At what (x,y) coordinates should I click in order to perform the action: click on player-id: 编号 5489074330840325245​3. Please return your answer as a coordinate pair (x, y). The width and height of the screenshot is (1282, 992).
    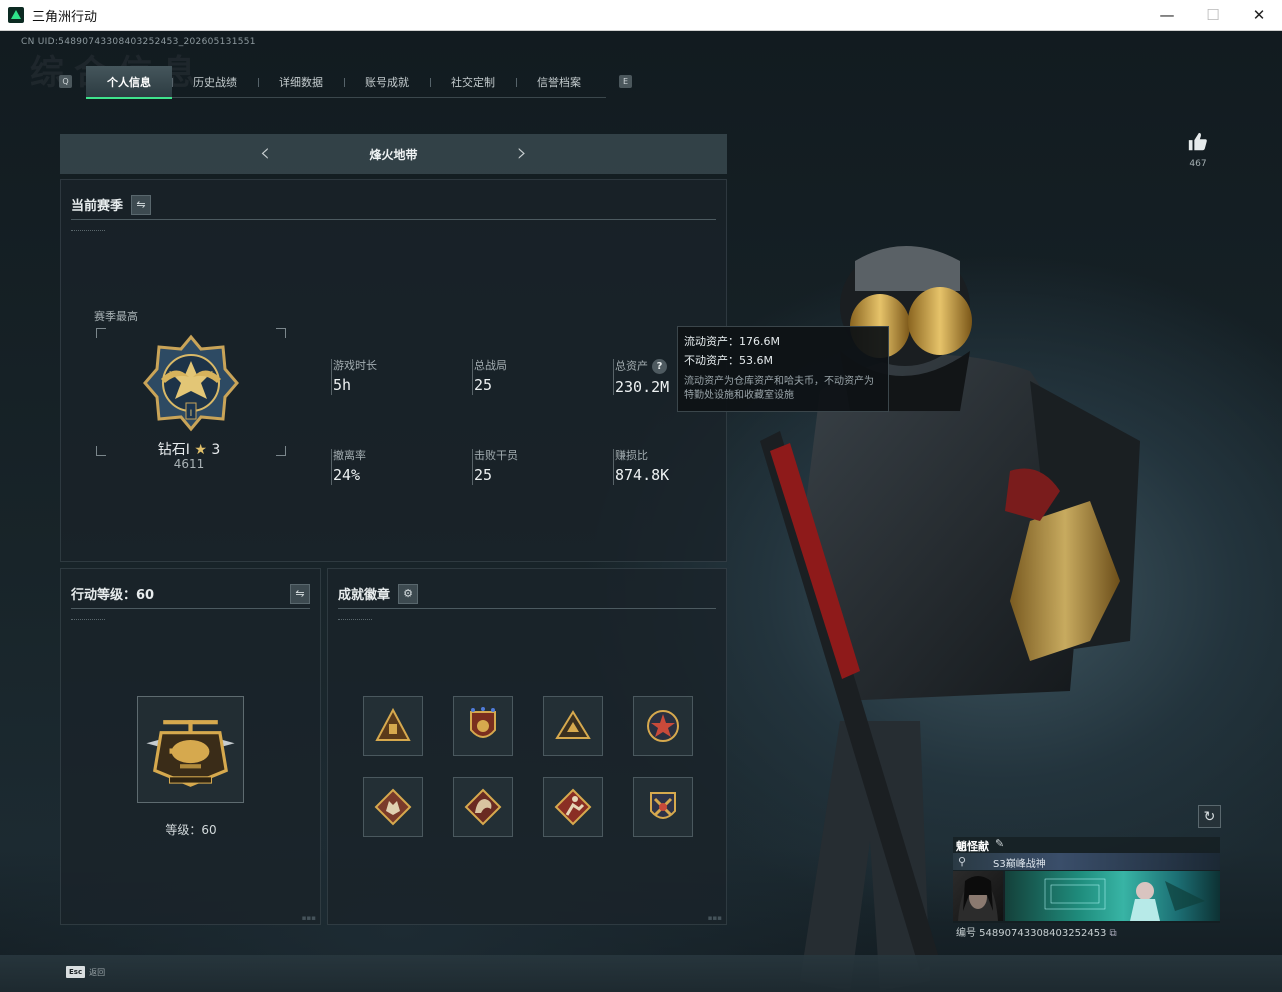
    Looking at the image, I should click on (1031, 933).